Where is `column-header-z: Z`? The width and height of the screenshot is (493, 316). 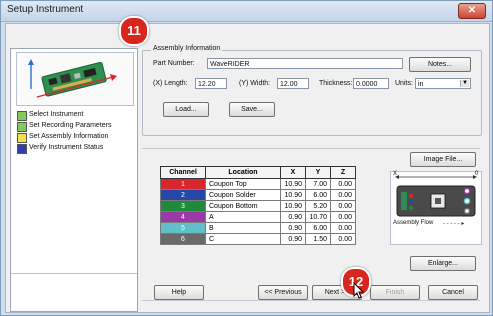
column-header-z: Z is located at coordinates (343, 172).